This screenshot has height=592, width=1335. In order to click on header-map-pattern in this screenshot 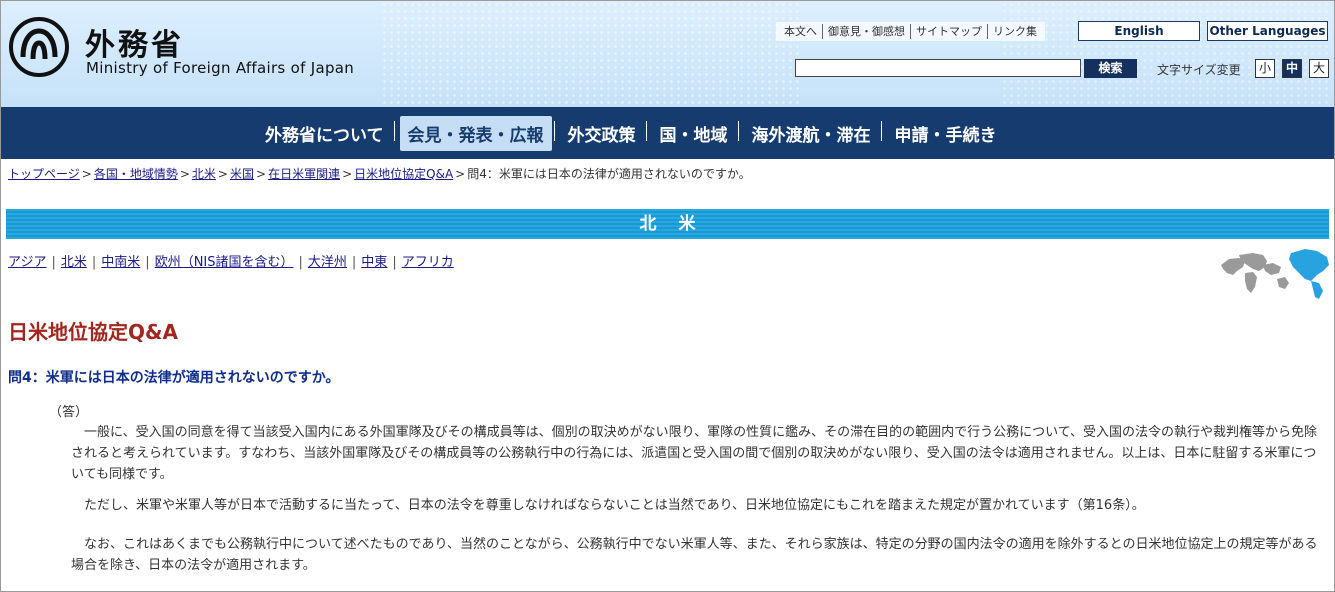, I will do `click(591, 54)`.